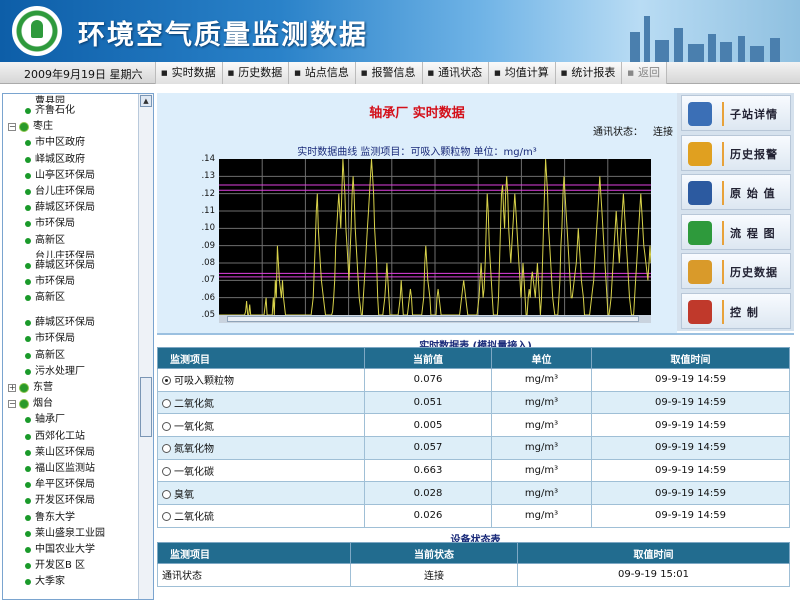 The height and width of the screenshot is (608, 800). Describe the element at coordinates (261, 470) in the screenshot. I see `item-cell: 一氧化碳` at that location.